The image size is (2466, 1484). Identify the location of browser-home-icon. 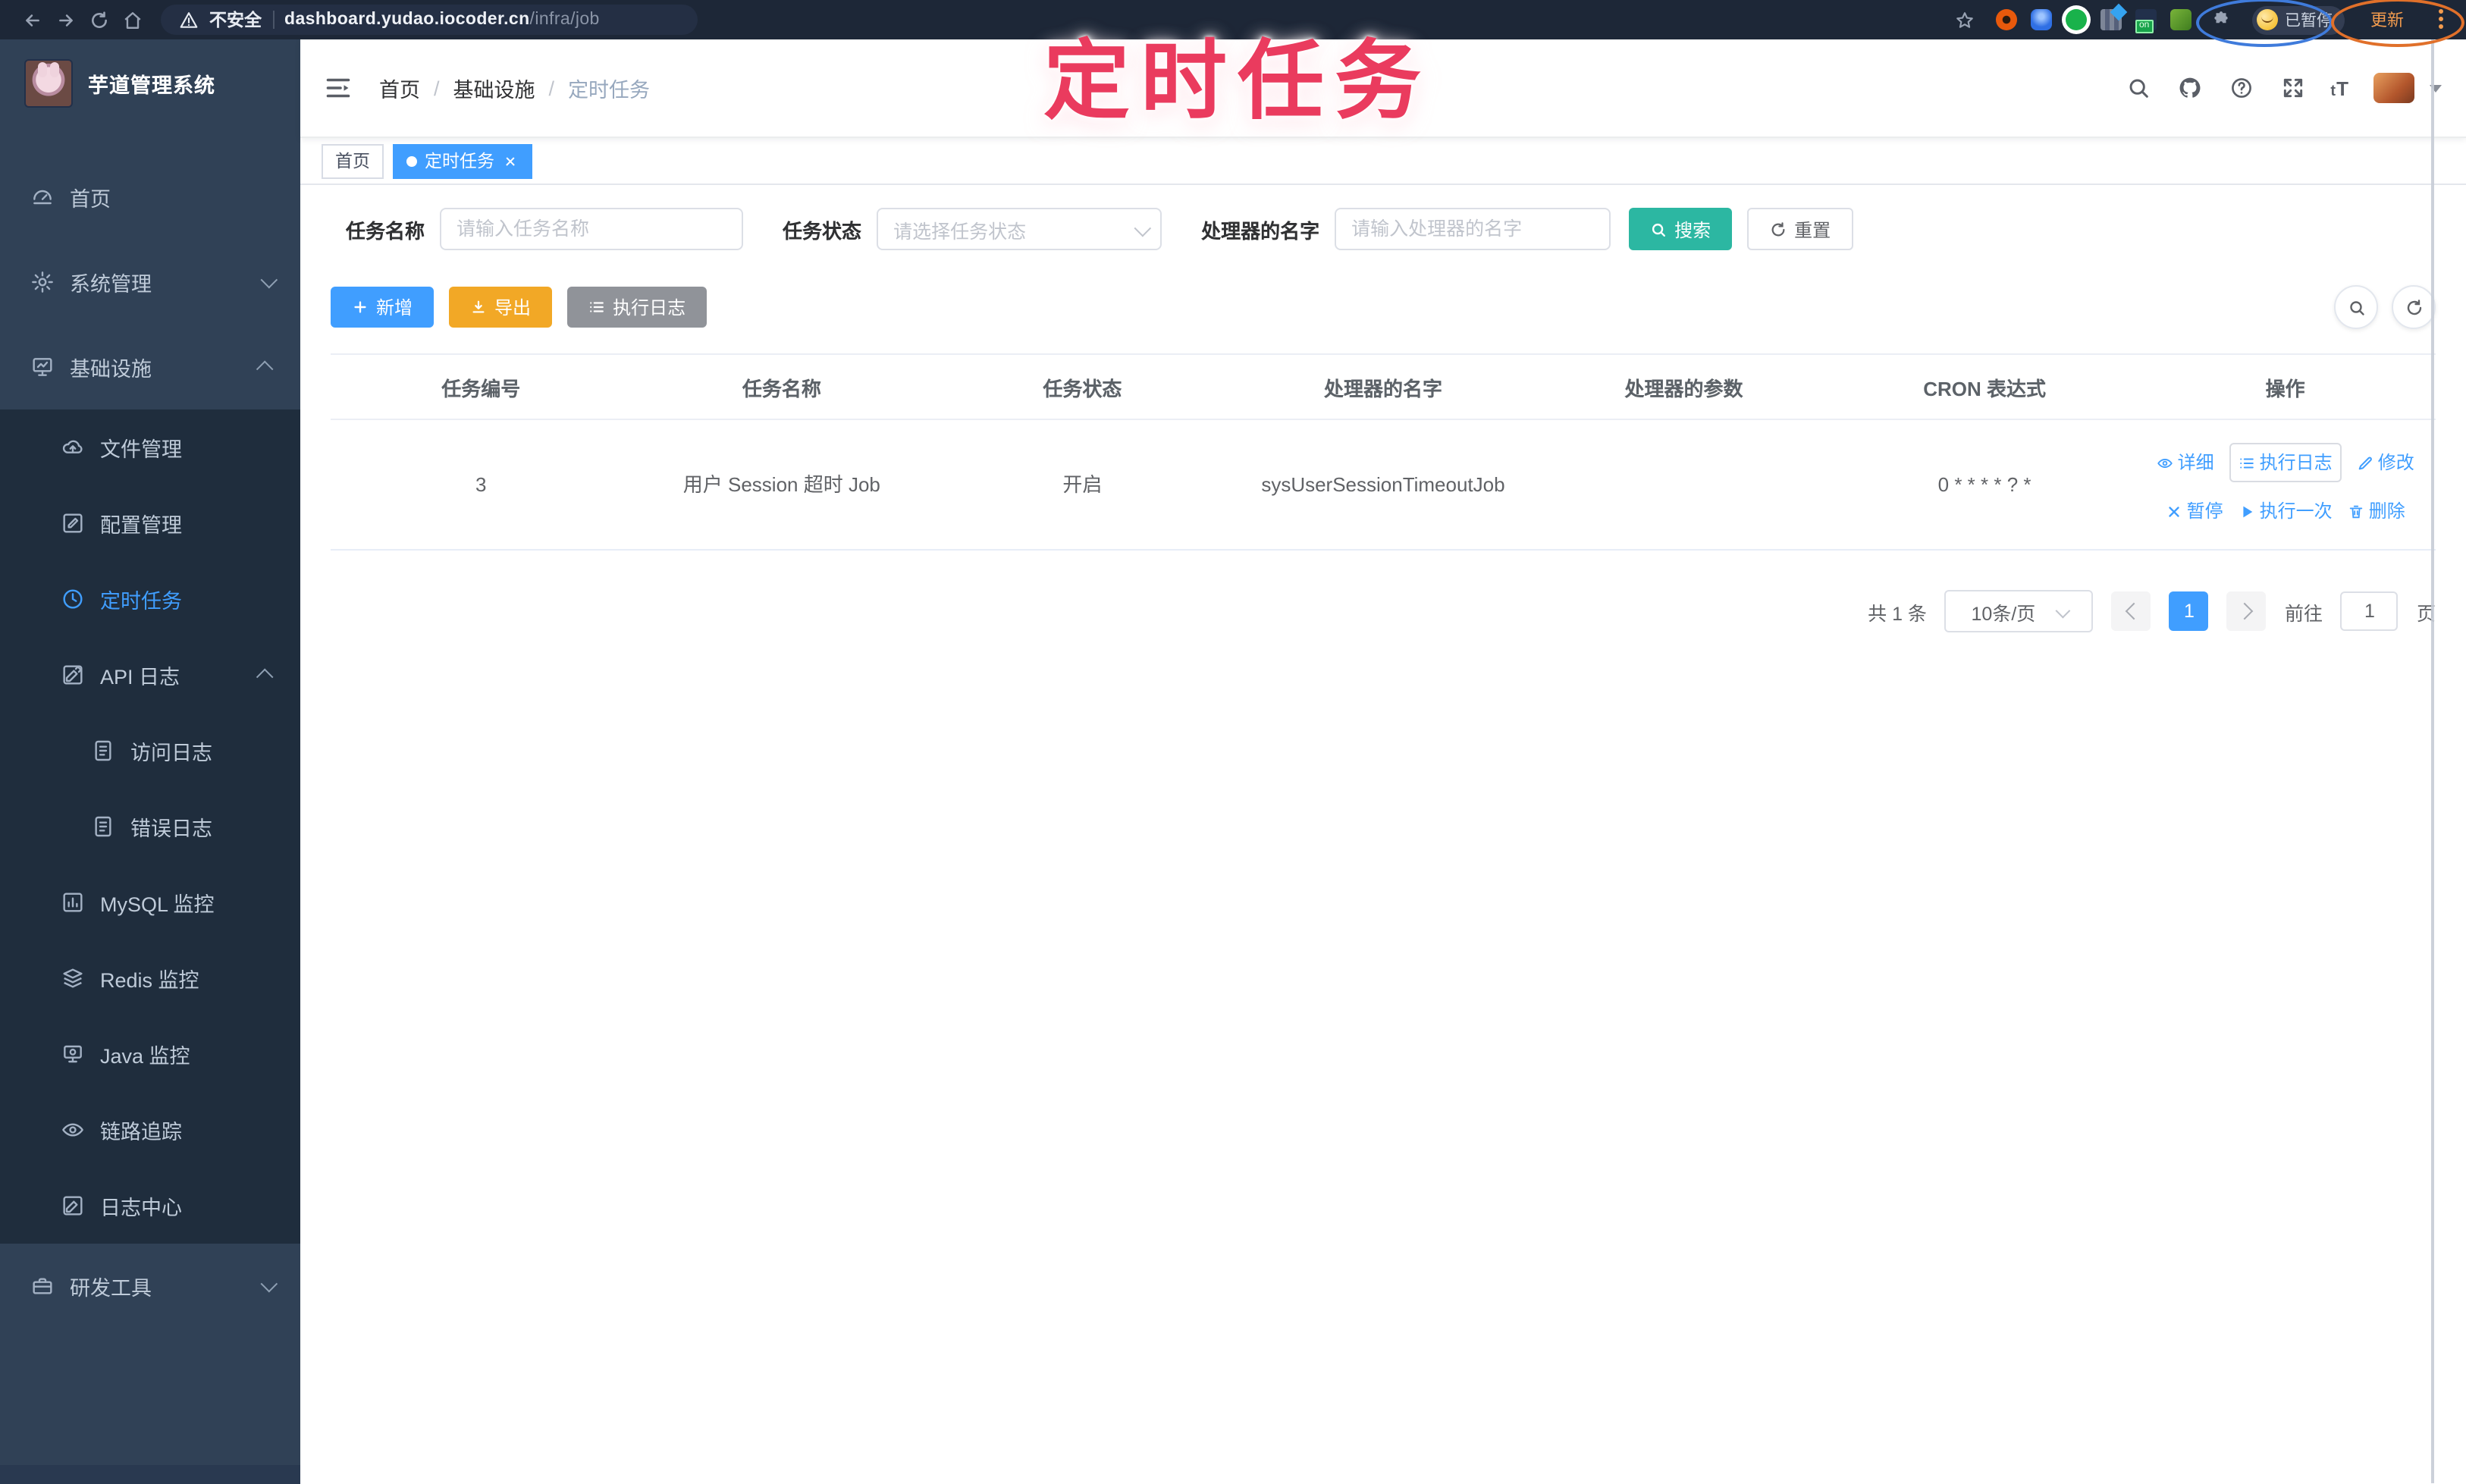
(132, 19).